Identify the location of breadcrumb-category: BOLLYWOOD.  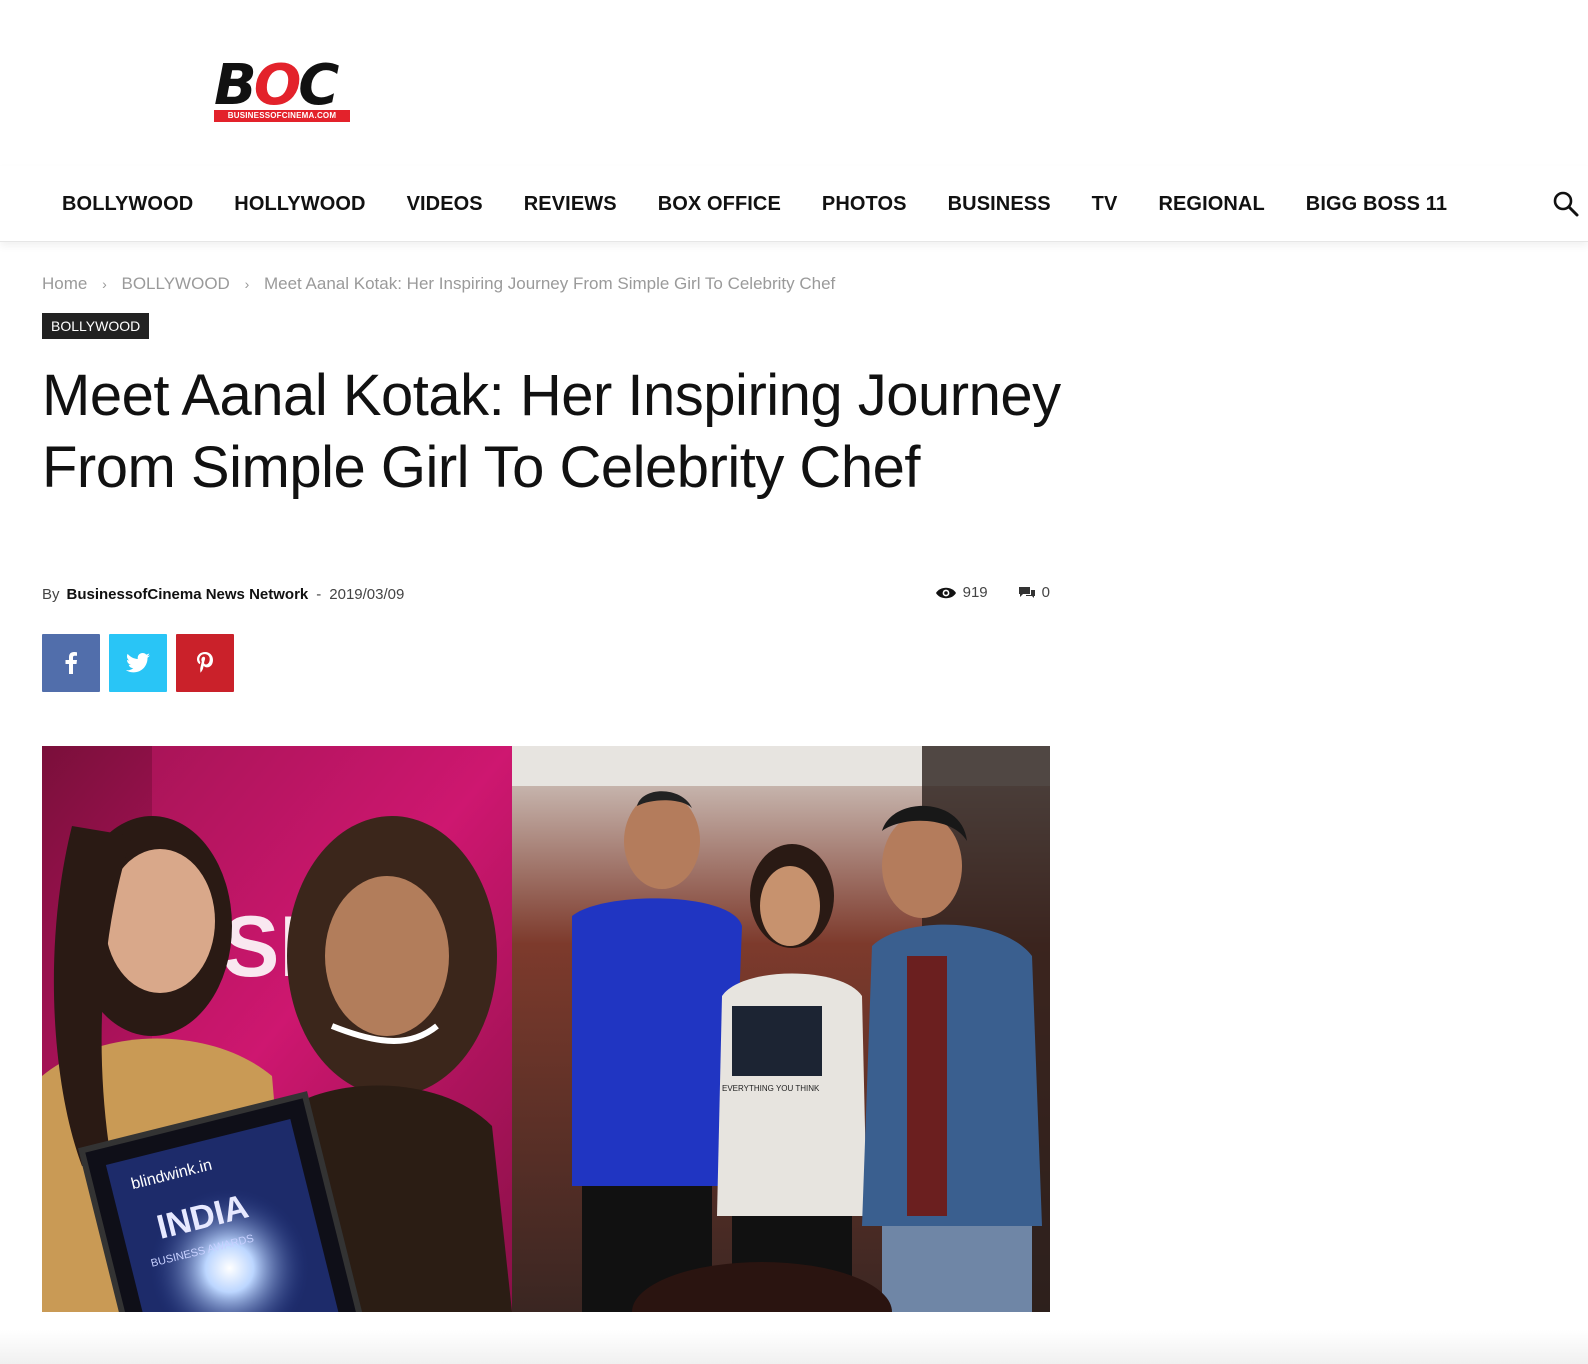
(176, 283).